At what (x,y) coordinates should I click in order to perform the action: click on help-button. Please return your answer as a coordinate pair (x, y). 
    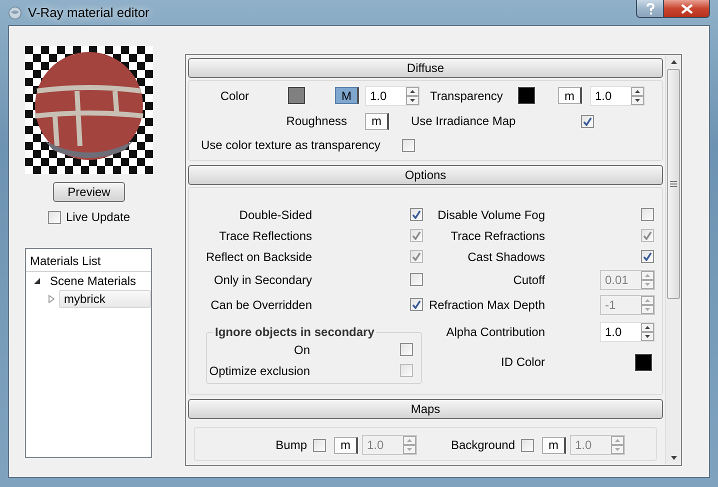
    Looking at the image, I should click on (650, 9).